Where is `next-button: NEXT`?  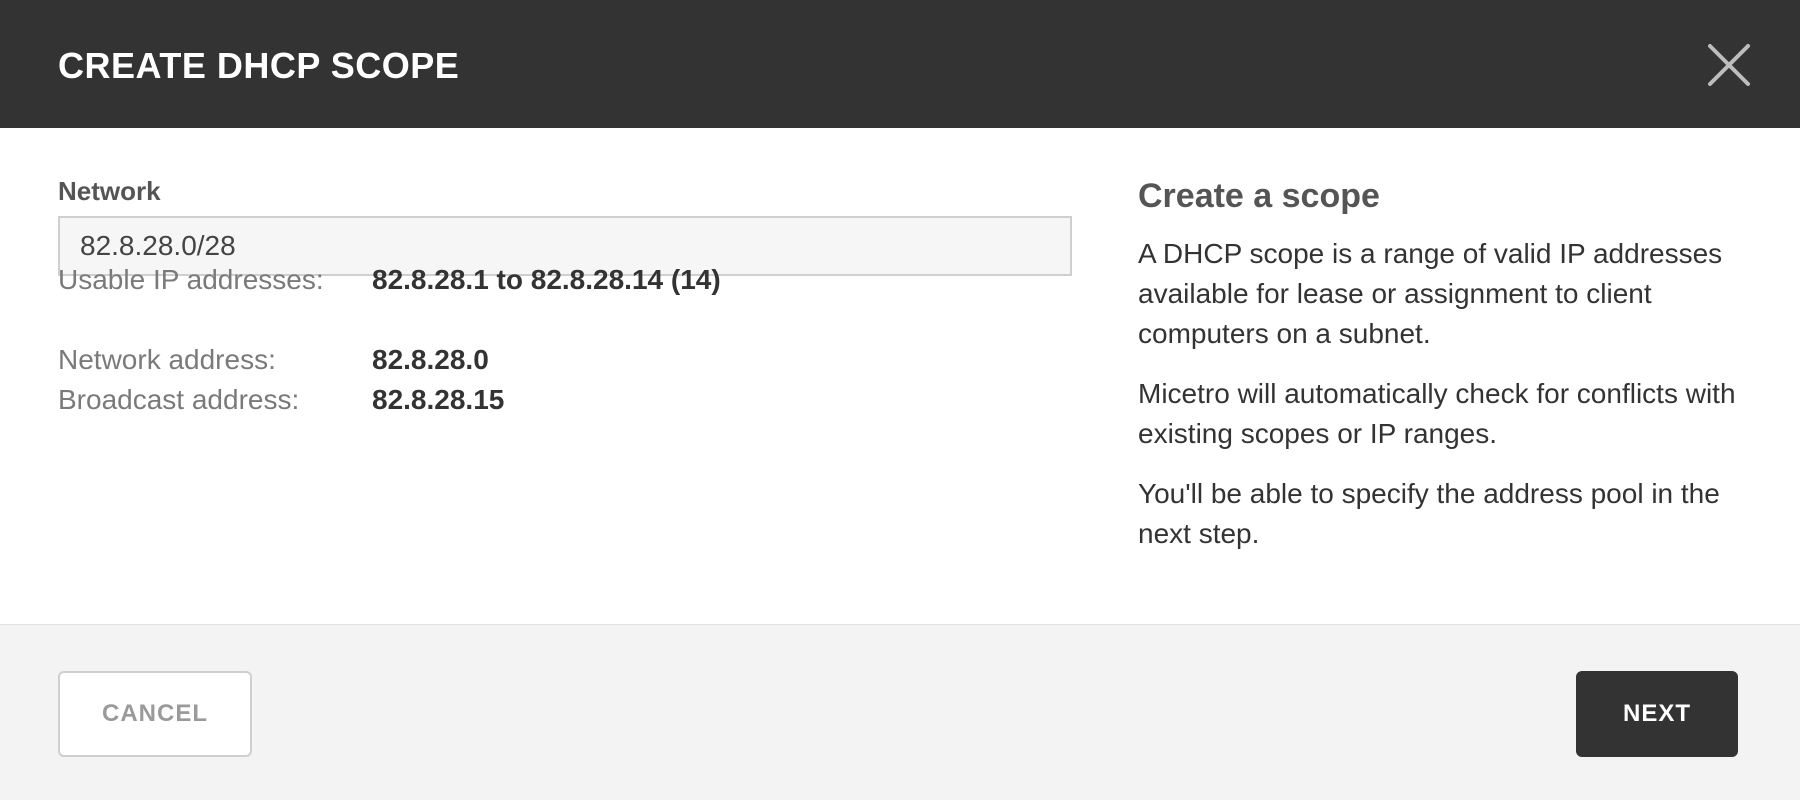 next-button: NEXT is located at coordinates (1657, 714).